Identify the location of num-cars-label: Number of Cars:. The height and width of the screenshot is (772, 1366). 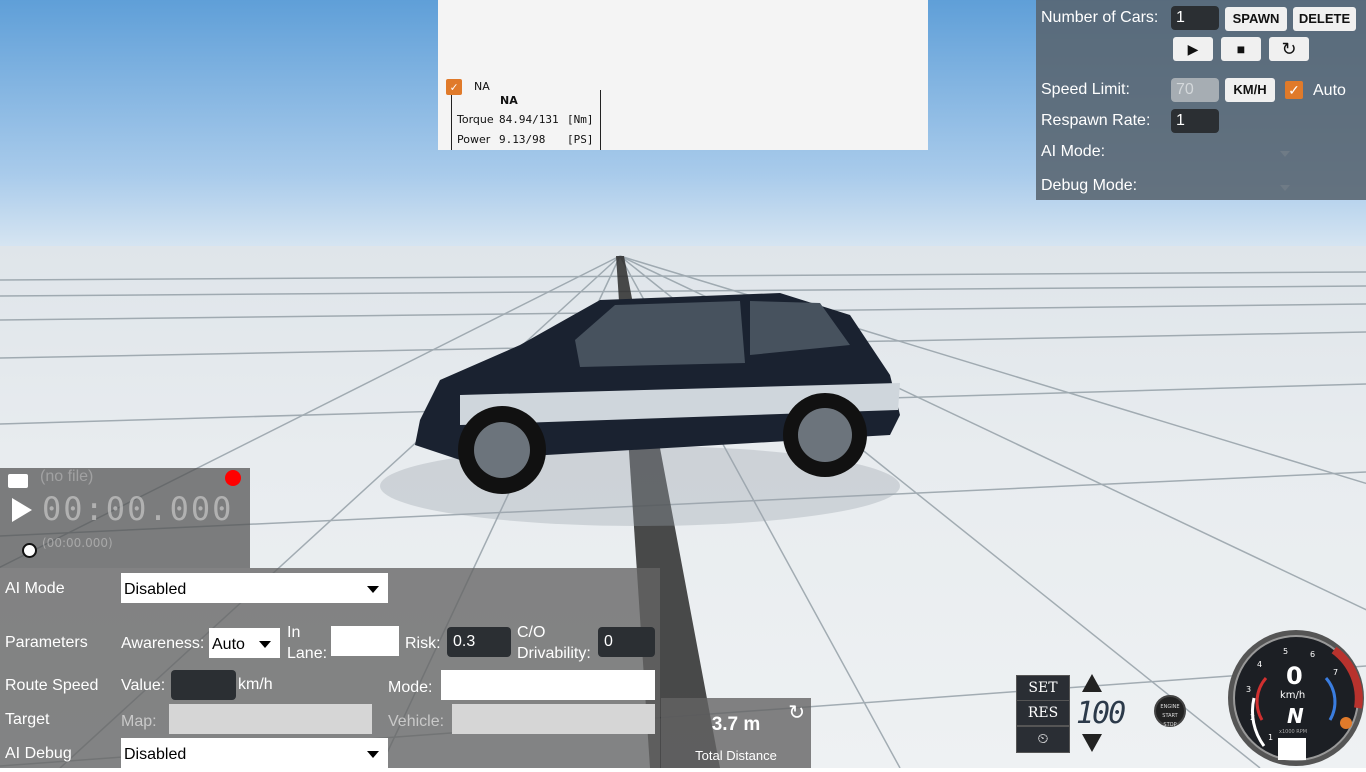
(1100, 17).